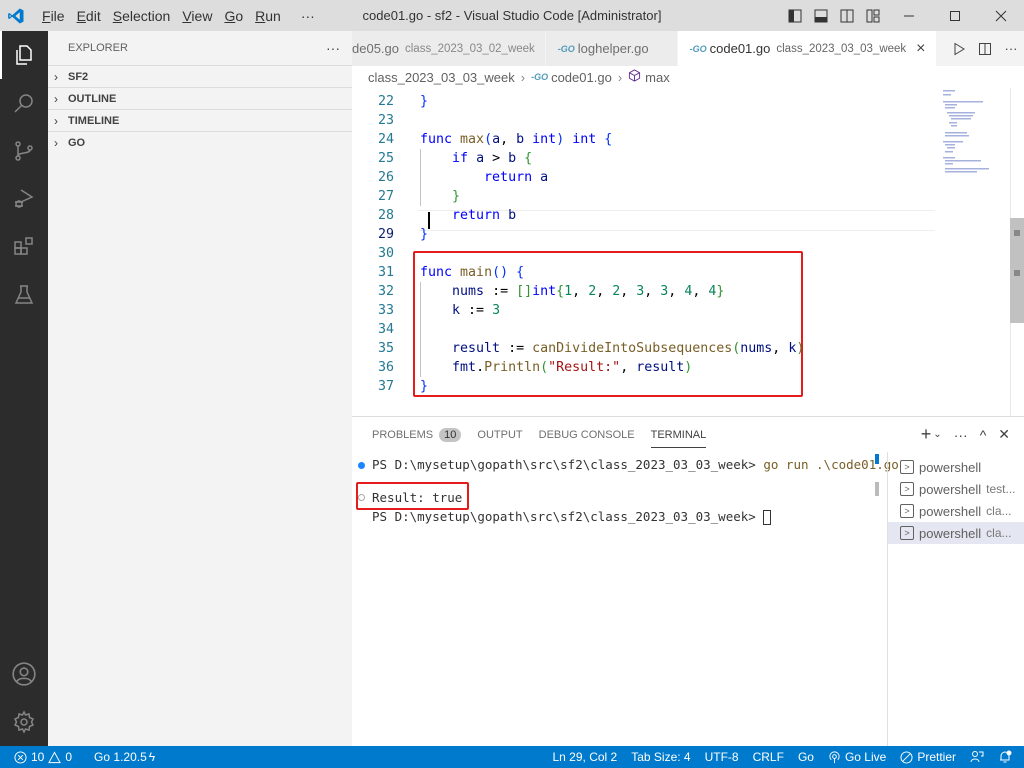  Describe the element at coordinates (841, 48) in the screenshot. I see `tab-description: class_2023_03_03_week` at that location.